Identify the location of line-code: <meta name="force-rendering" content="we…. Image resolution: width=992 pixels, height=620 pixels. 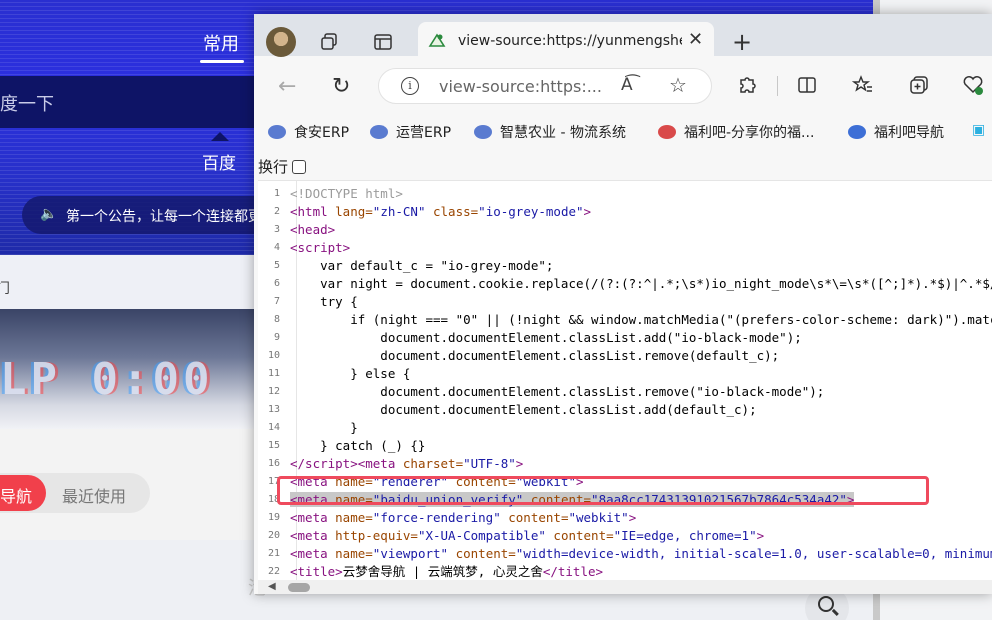
(463, 517).